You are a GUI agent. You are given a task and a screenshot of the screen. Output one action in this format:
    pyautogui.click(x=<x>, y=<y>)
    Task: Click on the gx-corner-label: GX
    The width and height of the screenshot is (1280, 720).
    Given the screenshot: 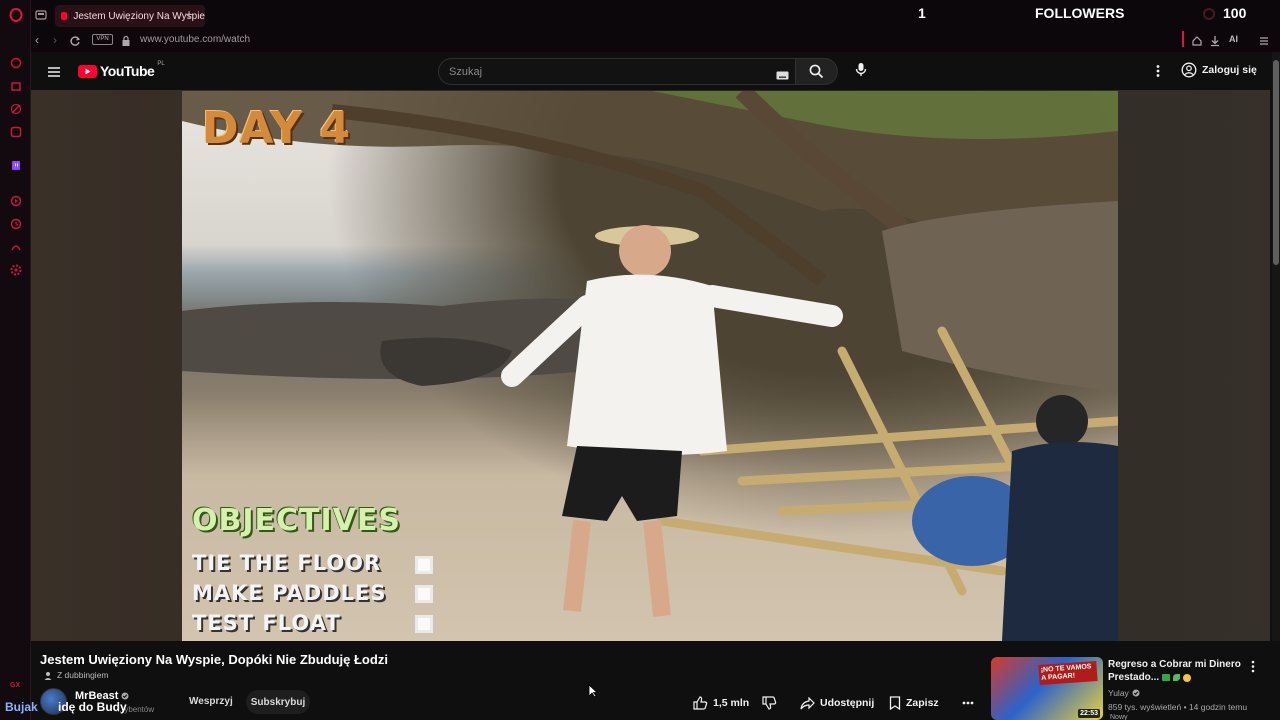 What is the action you would take?
    pyautogui.click(x=15, y=685)
    